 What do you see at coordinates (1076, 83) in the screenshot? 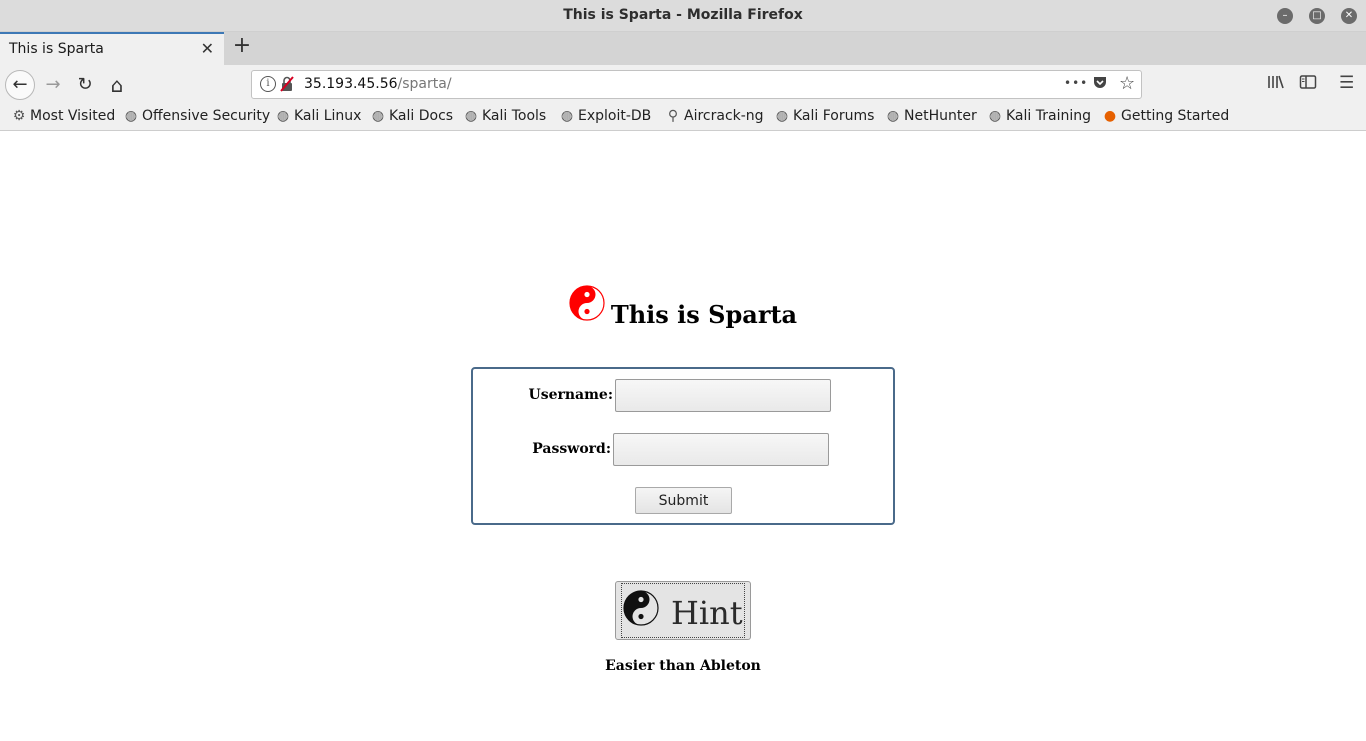
I see `page-actions-icon: •••` at bounding box center [1076, 83].